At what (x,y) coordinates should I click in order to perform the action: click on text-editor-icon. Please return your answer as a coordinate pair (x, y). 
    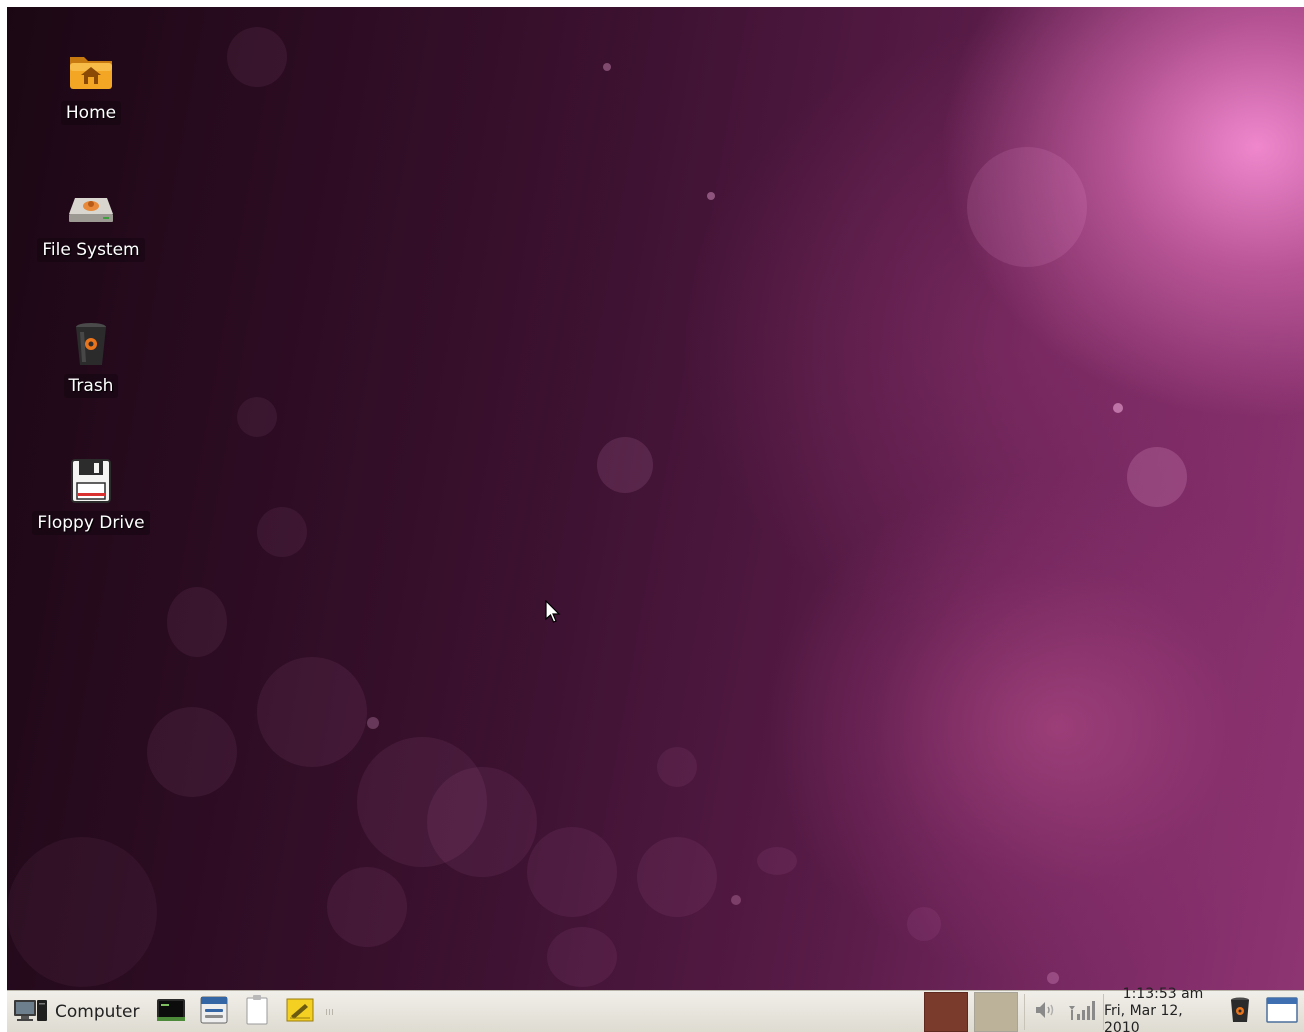
    Looking at the image, I should click on (257, 1012).